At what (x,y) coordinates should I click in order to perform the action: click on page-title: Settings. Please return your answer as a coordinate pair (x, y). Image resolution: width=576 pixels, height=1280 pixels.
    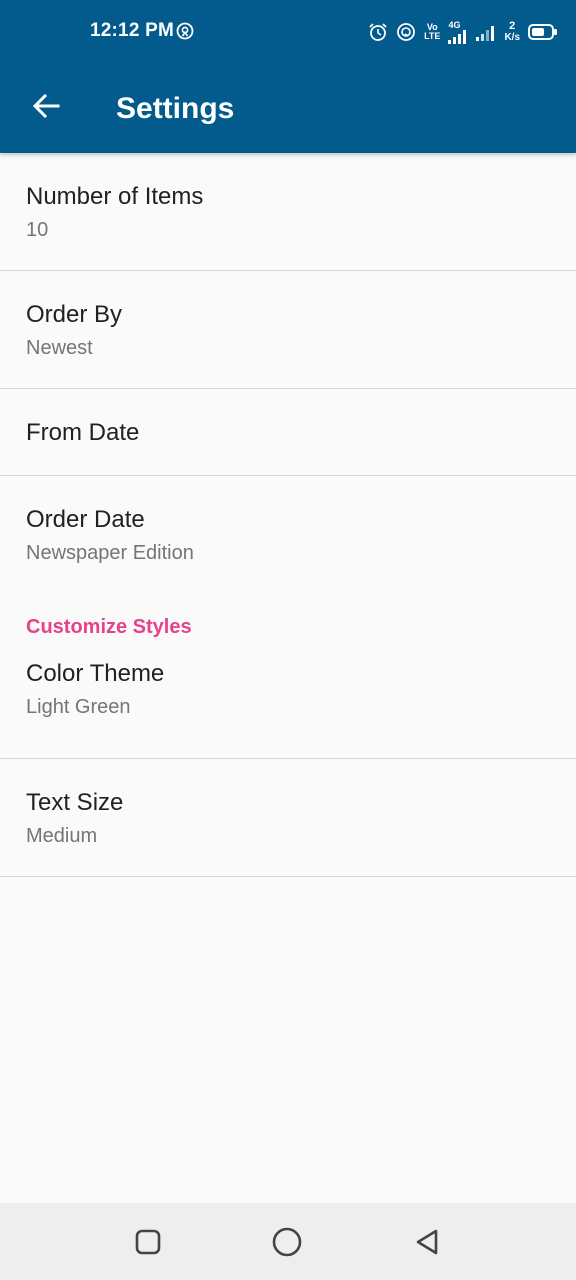
    Looking at the image, I should click on (175, 108).